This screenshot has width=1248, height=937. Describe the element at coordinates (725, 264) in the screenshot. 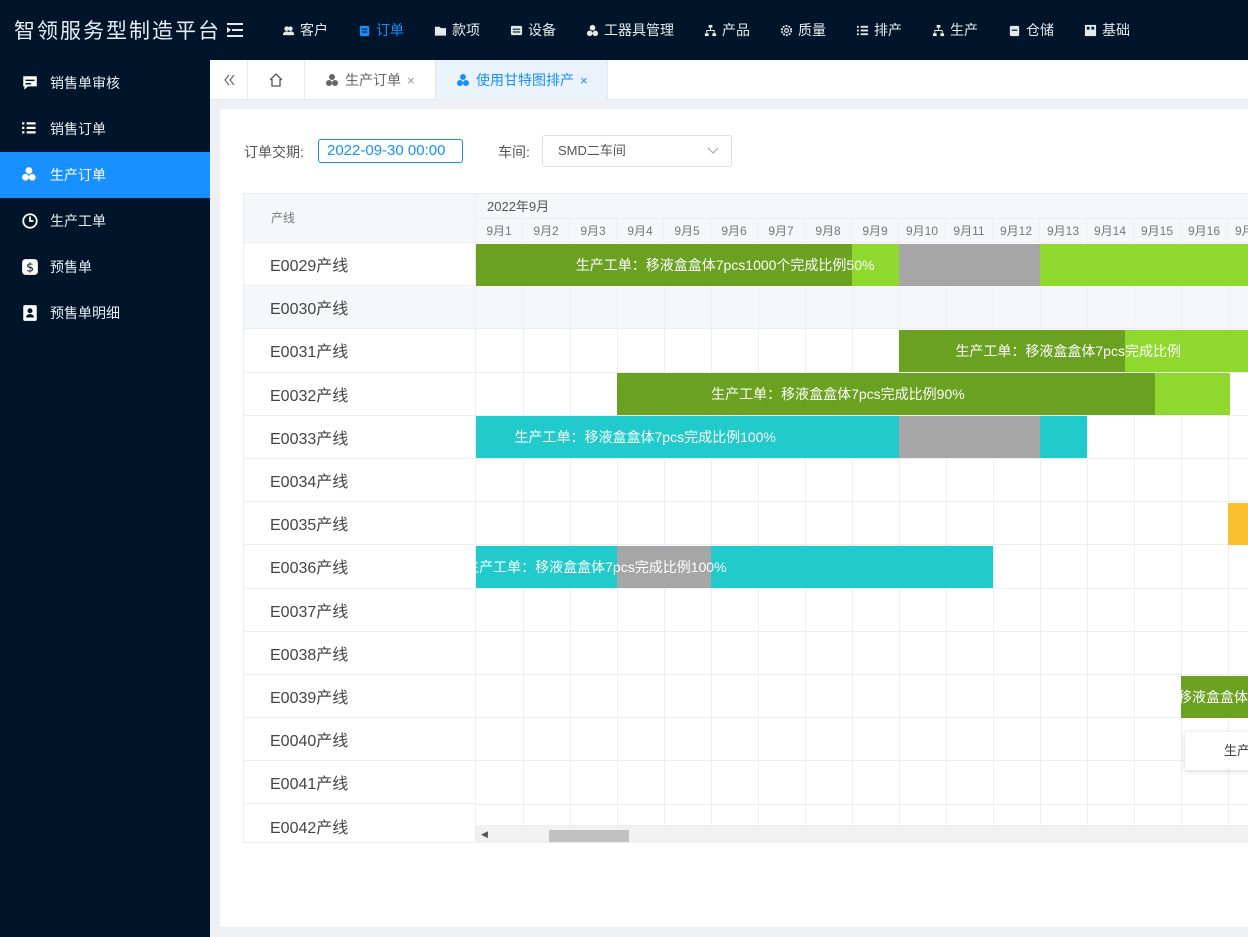

I see `bar-label: 生产工单：移液盒盒体7pcs1000个完成比例50%` at that location.